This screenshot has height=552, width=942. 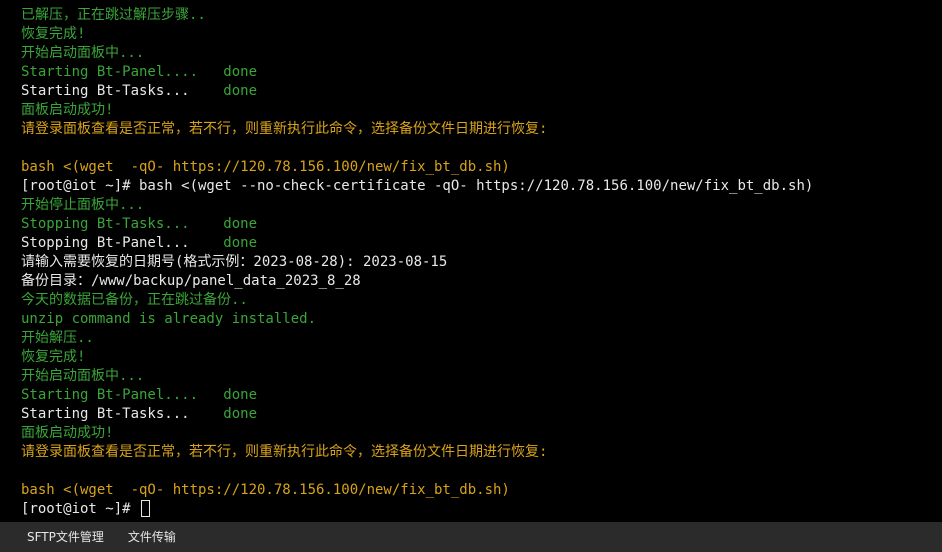 What do you see at coordinates (58, 537) in the screenshot?
I see `tab-sftp-file-manager: SFTP文件管理` at bounding box center [58, 537].